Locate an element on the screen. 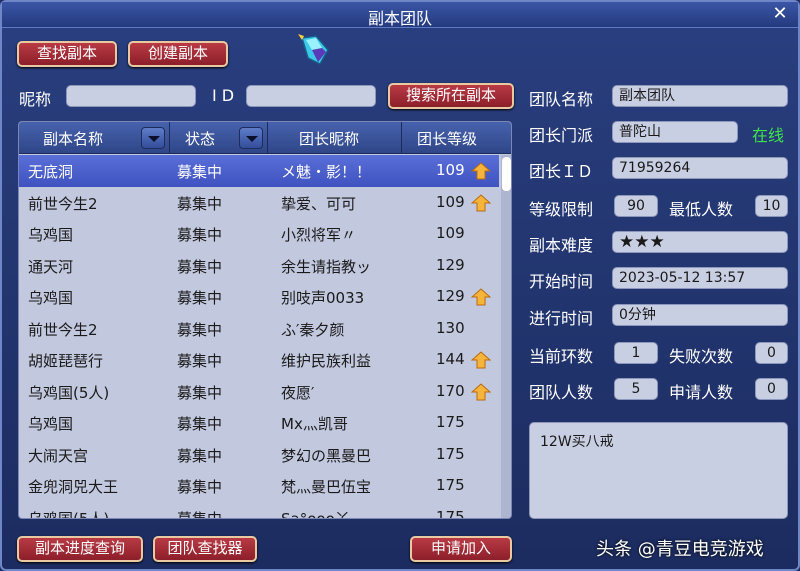 This screenshot has height=571, width=800. table-header: 副本名称 状态 团长昵称 团长等级 is located at coordinates (265, 138).